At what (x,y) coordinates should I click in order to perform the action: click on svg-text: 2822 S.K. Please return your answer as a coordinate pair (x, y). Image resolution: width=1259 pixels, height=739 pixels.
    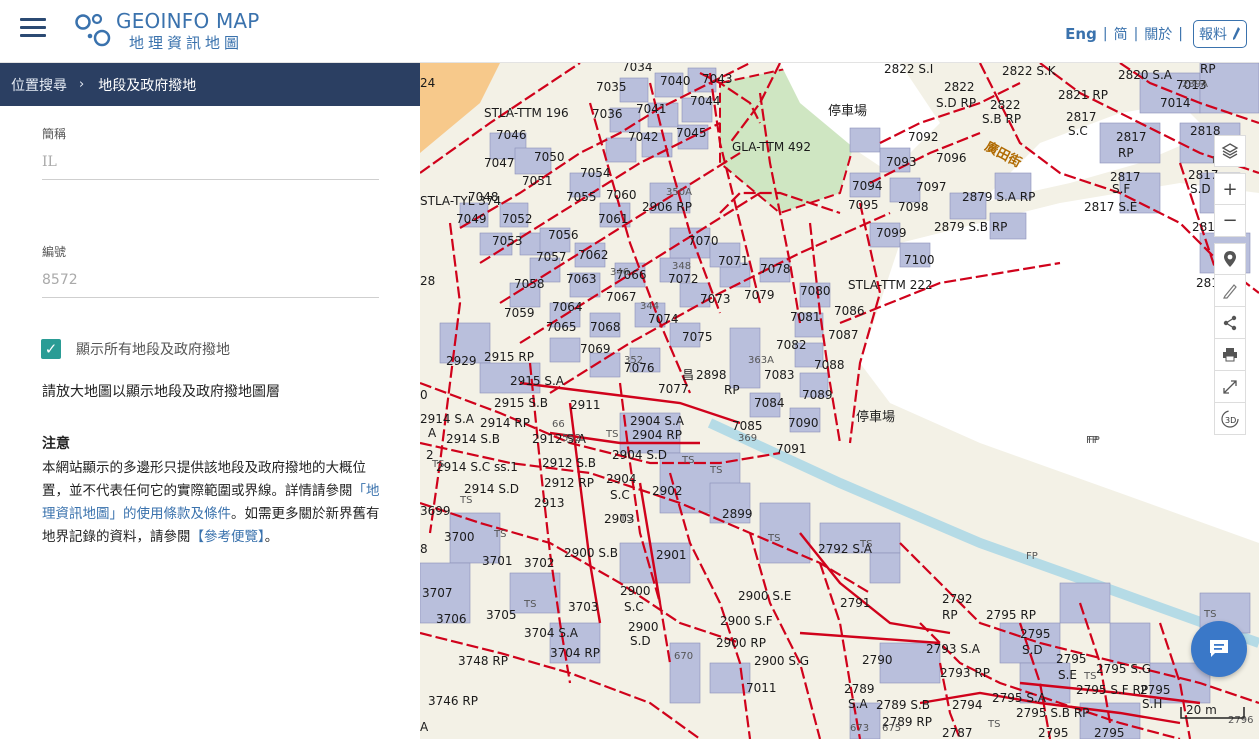
    Looking at the image, I should click on (1029, 71).